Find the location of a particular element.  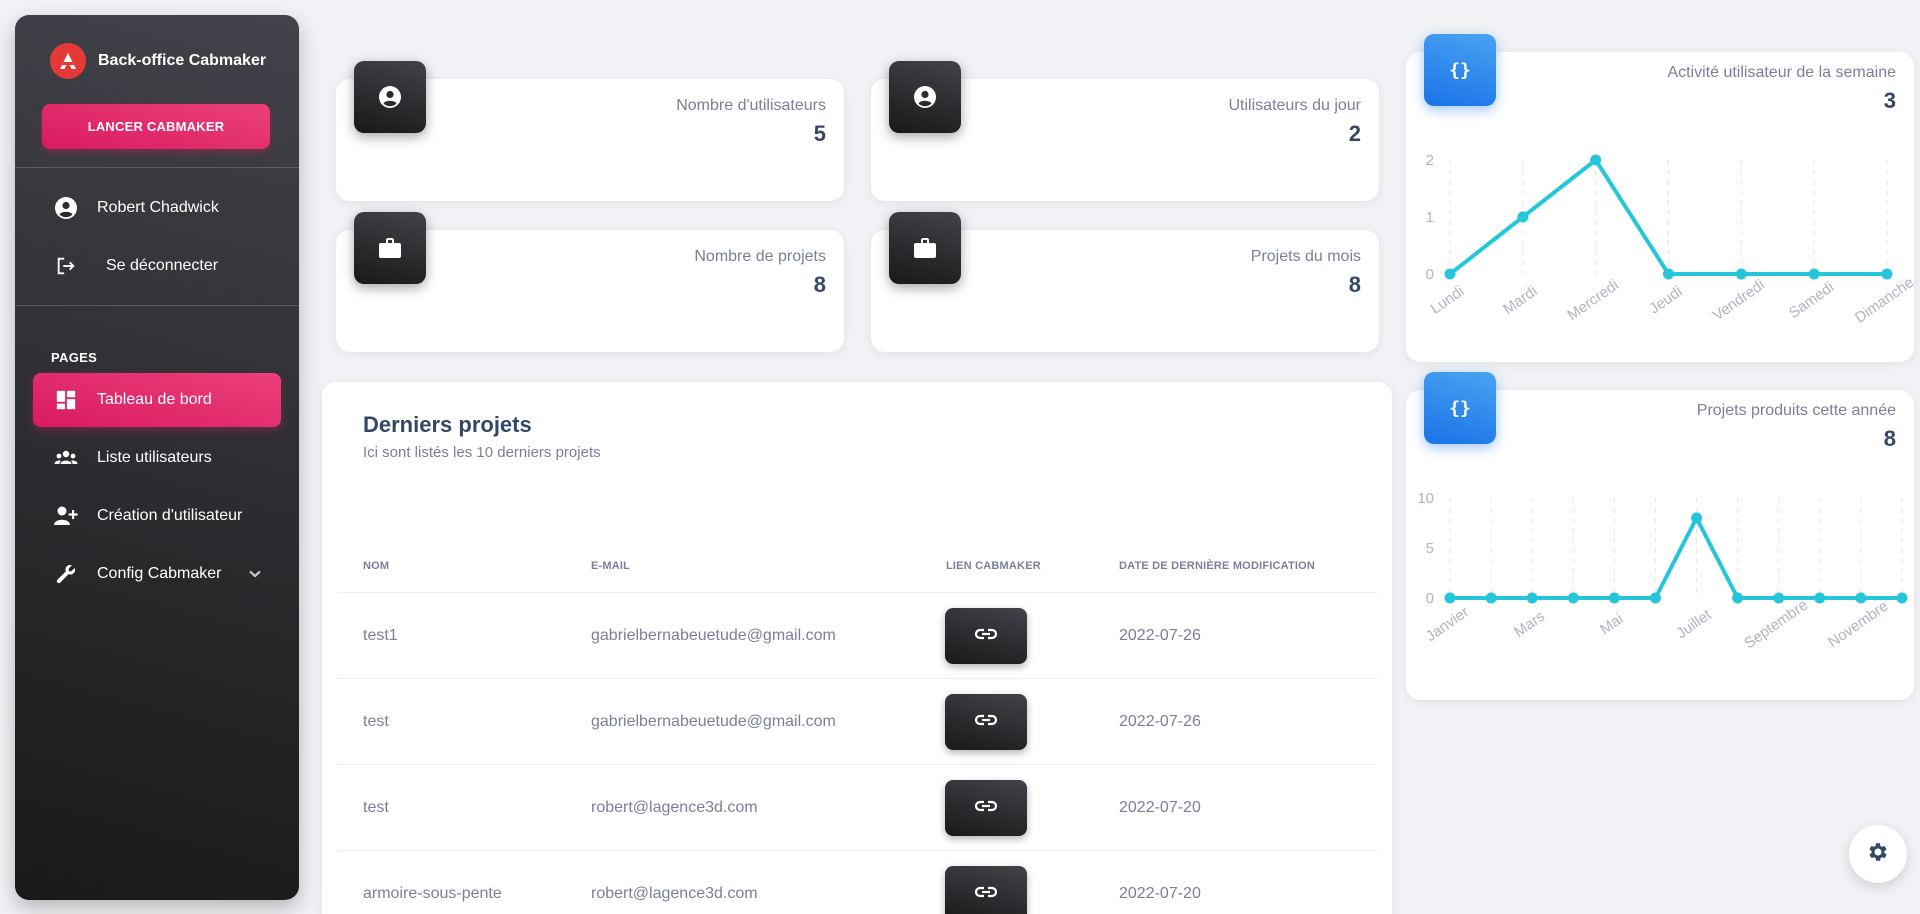

user-profile-item: Robert Chadwick is located at coordinates (157, 208).